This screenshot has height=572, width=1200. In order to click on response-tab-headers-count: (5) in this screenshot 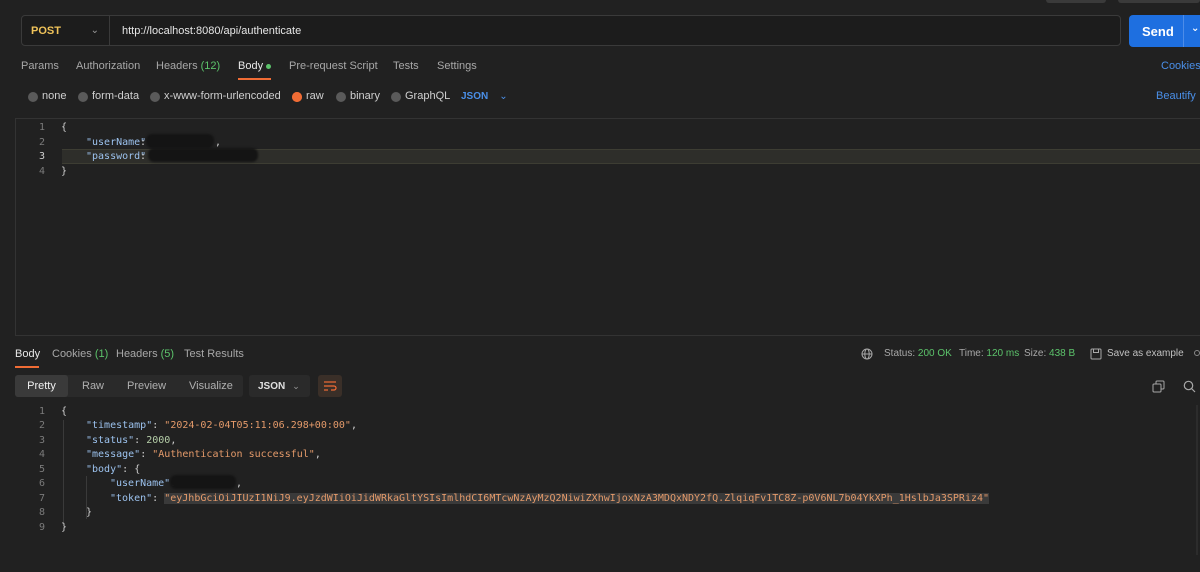, I will do `click(167, 354)`.